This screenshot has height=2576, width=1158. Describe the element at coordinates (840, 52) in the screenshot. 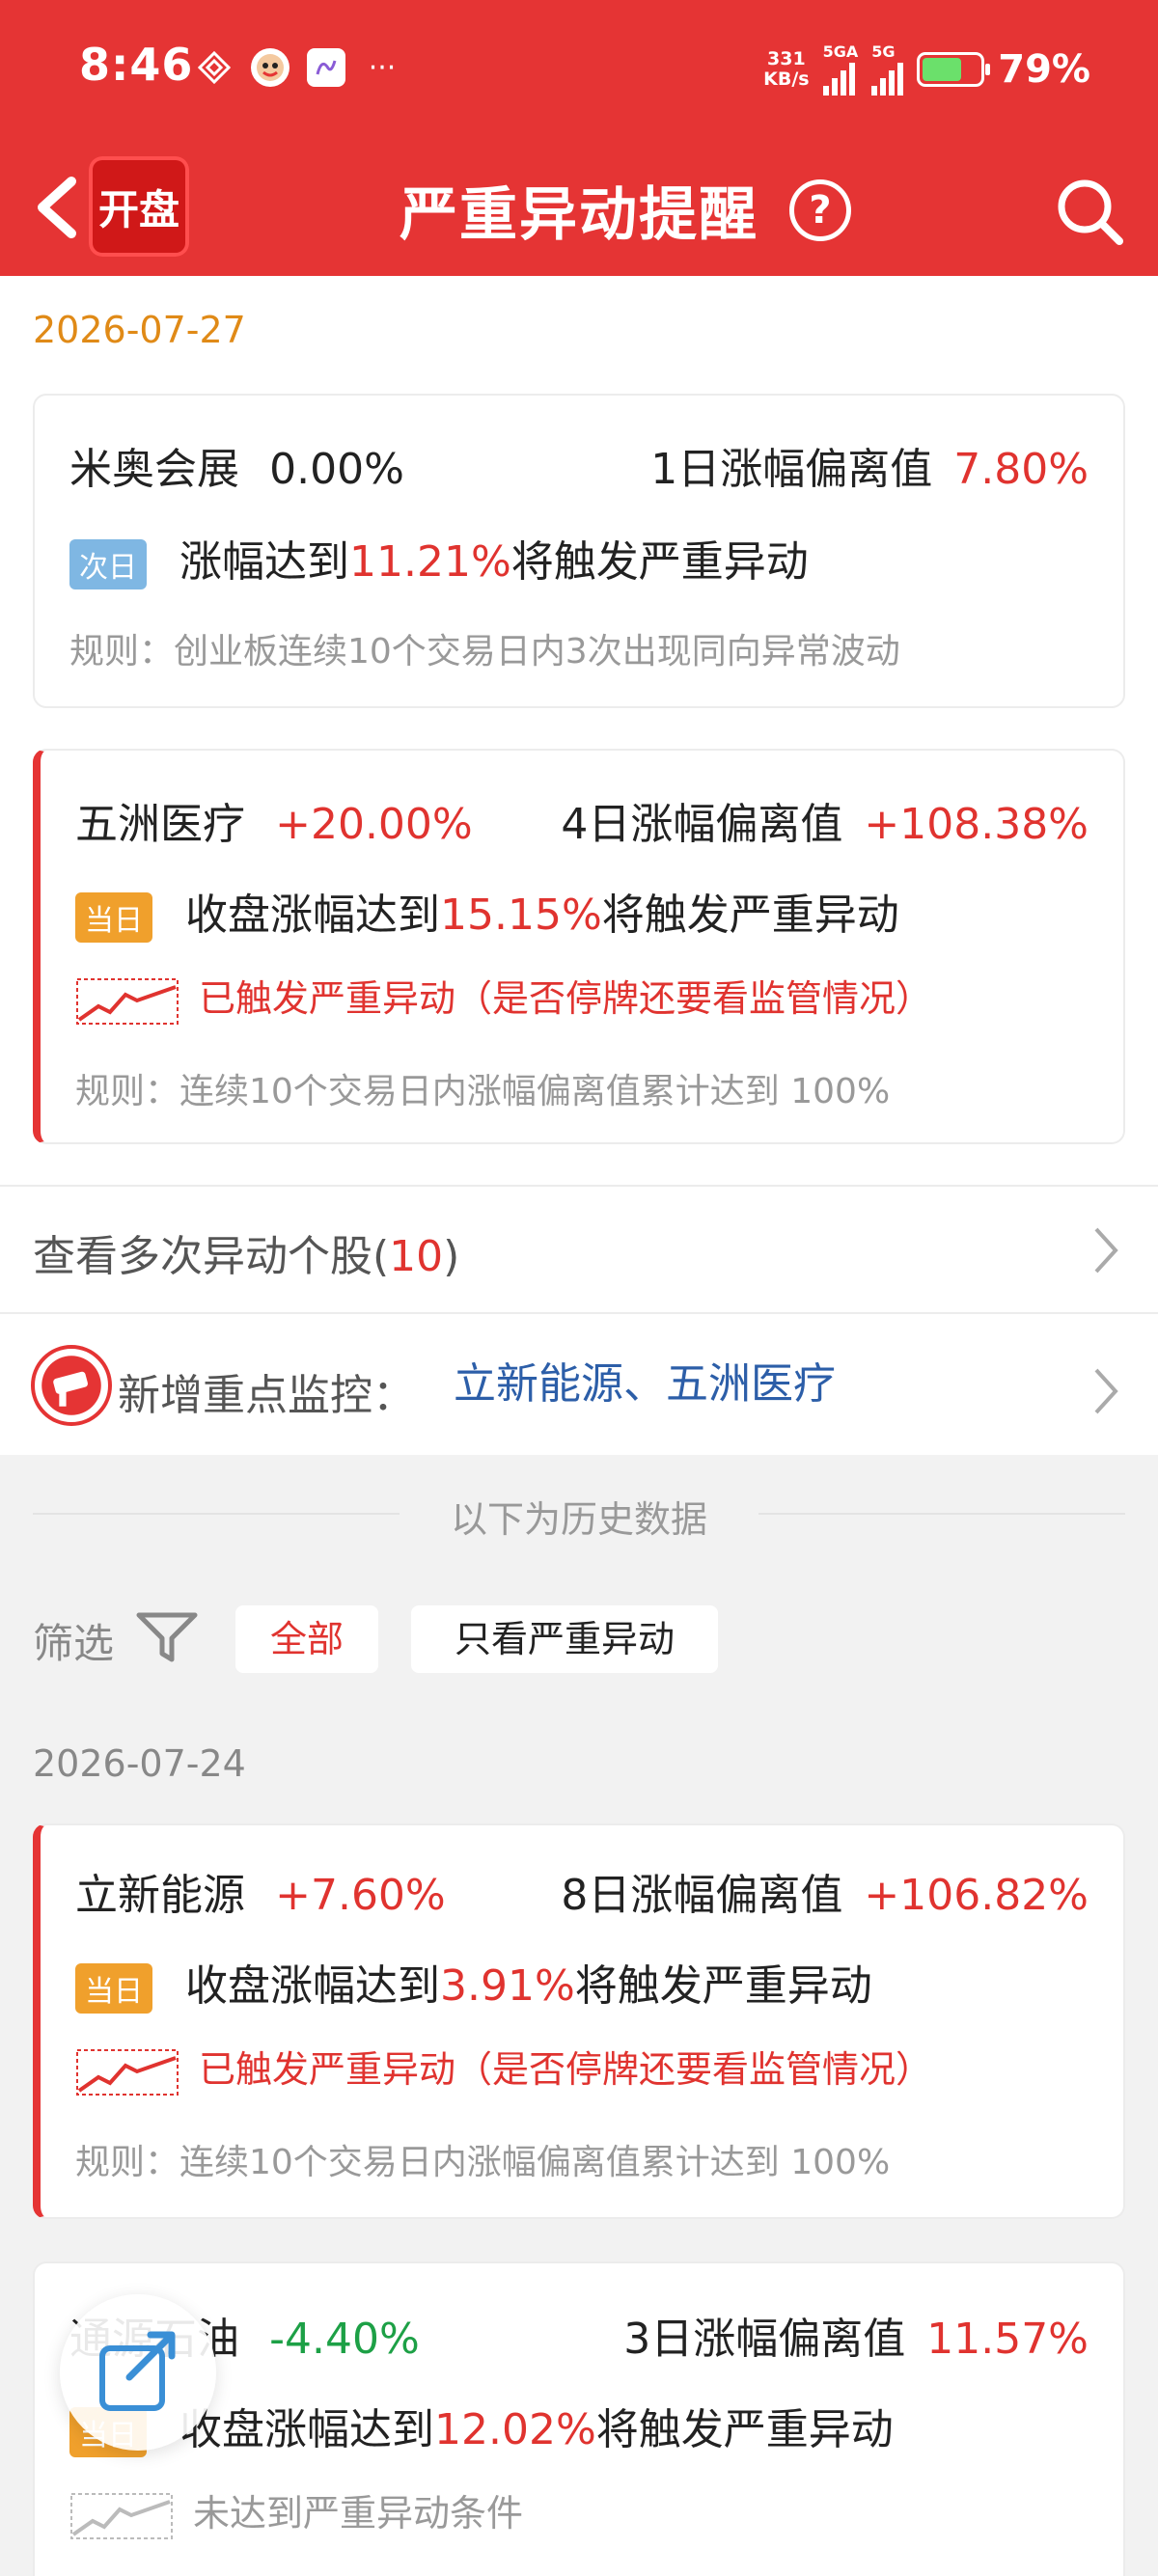

I see `sim1-label: 5GA` at that location.